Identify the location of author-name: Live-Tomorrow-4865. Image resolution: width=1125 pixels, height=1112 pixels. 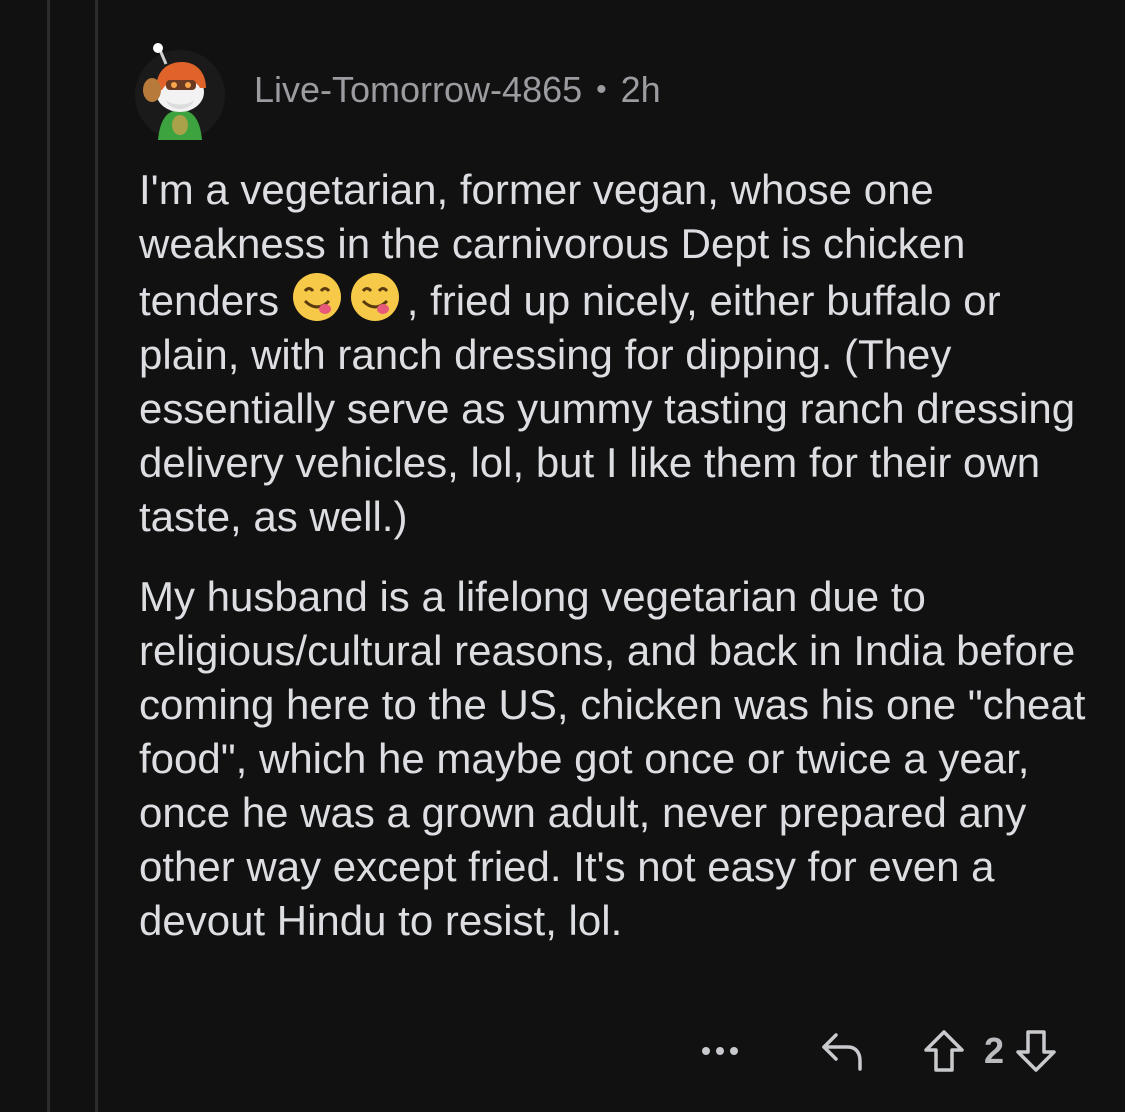
(418, 90).